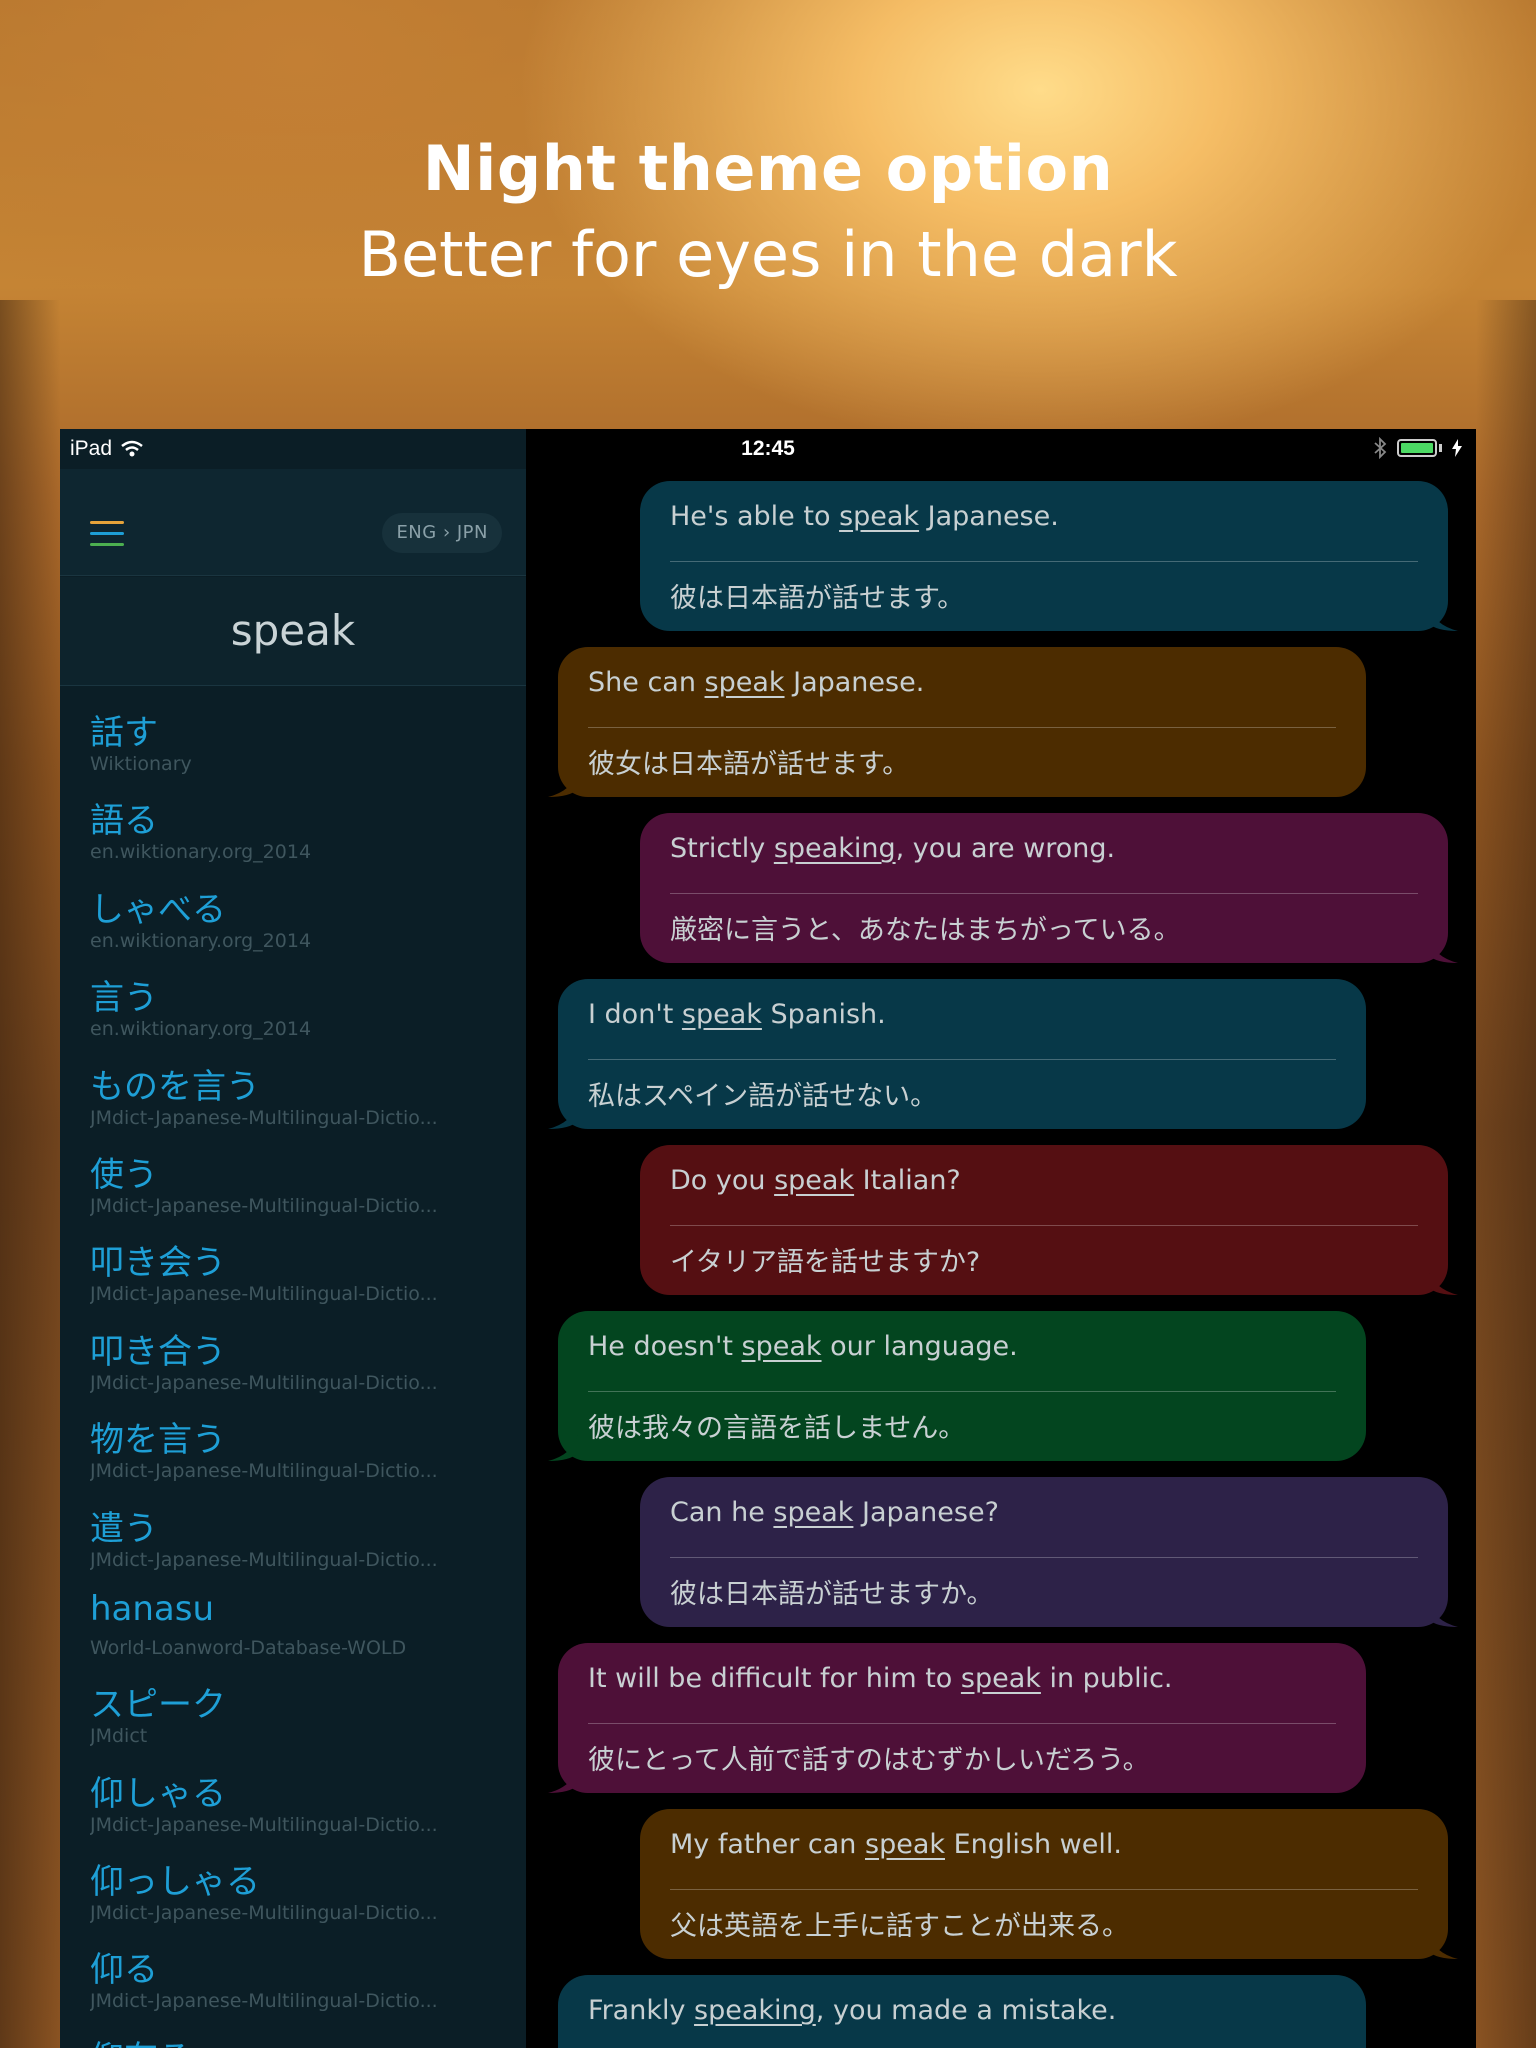  What do you see at coordinates (158, 909) in the screenshot?
I see `result-term: しゃべる` at bounding box center [158, 909].